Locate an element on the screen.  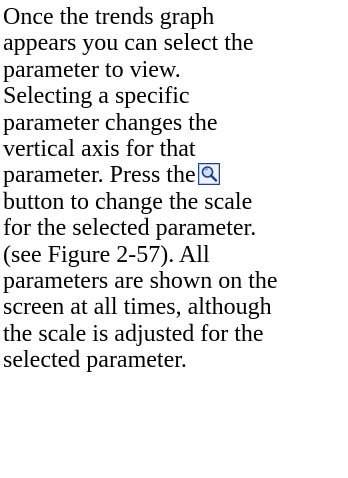
paragraph-line-14: selected parameter. is located at coordinates (95, 360).